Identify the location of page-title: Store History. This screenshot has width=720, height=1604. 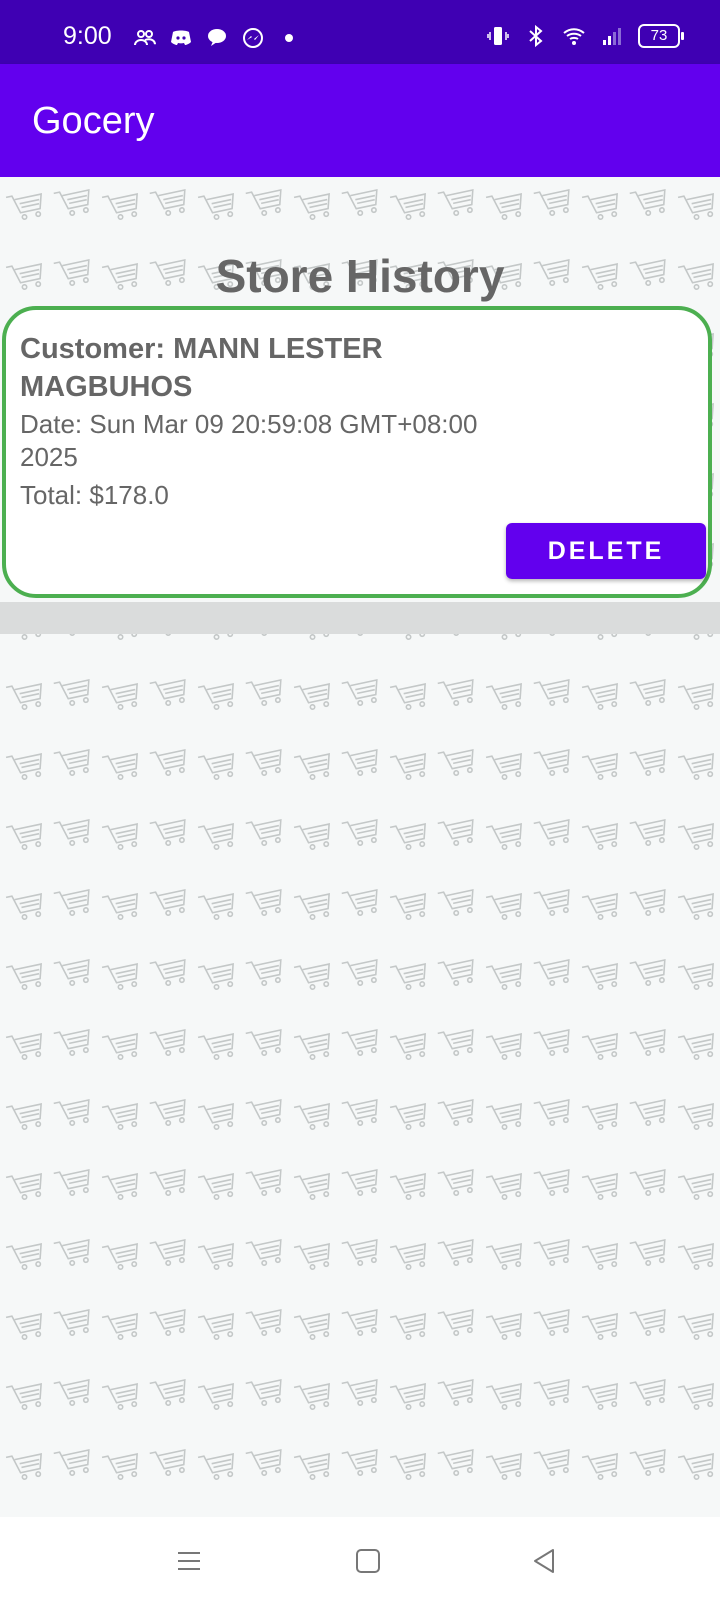
(360, 276).